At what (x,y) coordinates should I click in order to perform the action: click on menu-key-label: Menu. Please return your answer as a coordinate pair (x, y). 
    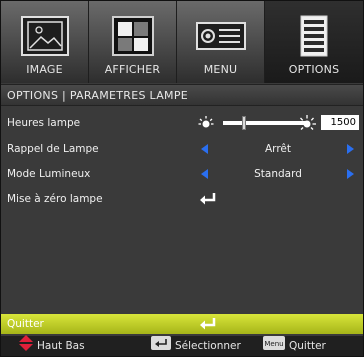
    Looking at the image, I should click on (273, 344).